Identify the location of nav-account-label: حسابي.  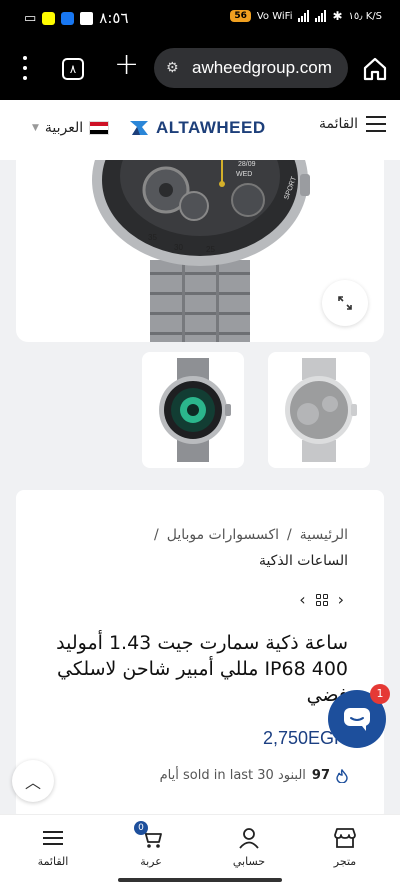
(249, 861).